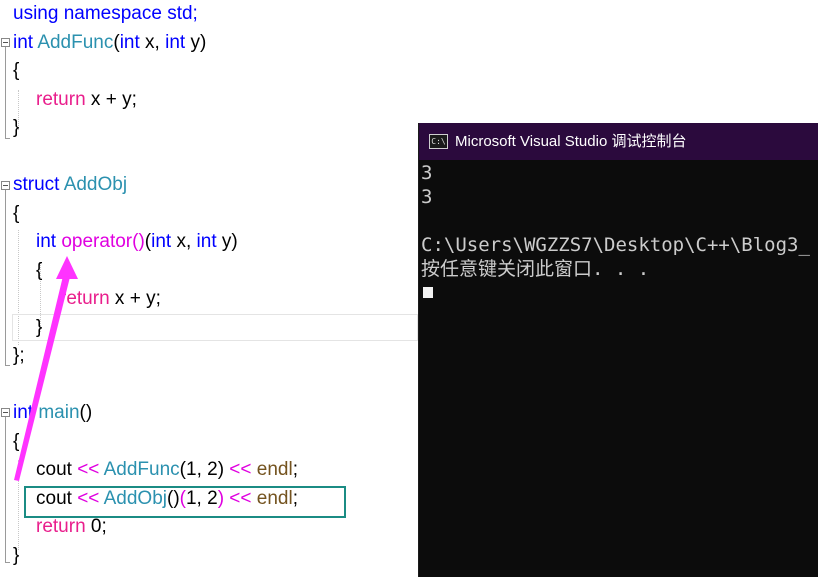 The image size is (818, 577). I want to click on annotation-arrow-head, so click(67, 267).